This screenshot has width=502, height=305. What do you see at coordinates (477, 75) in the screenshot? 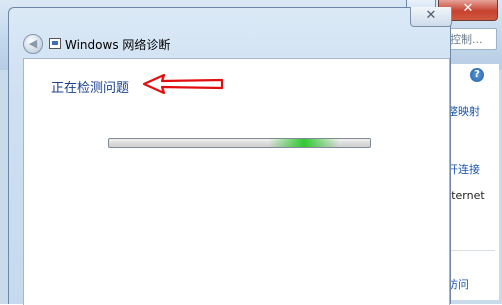
I see `help-icon: ?` at bounding box center [477, 75].